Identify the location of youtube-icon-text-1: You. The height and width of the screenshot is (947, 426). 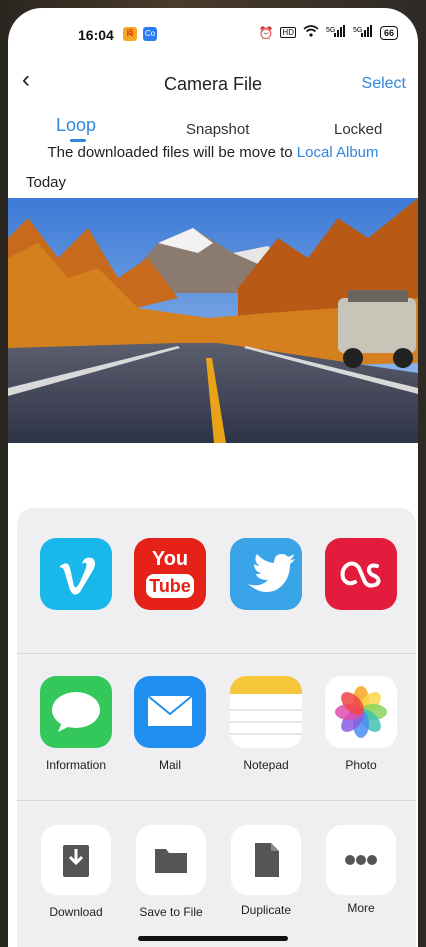
(170, 559).